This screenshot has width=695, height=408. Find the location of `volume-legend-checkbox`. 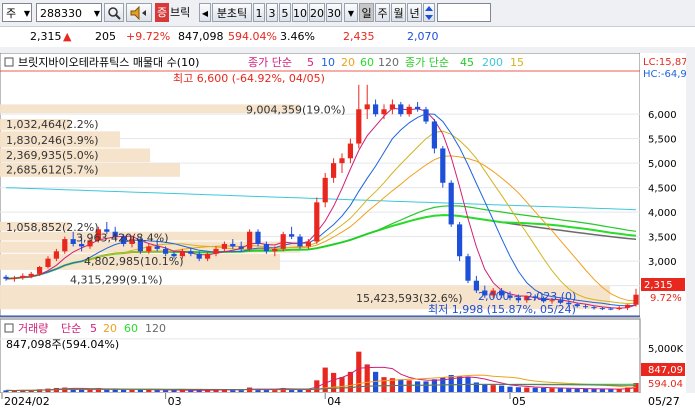

volume-legend-checkbox is located at coordinates (9, 328).